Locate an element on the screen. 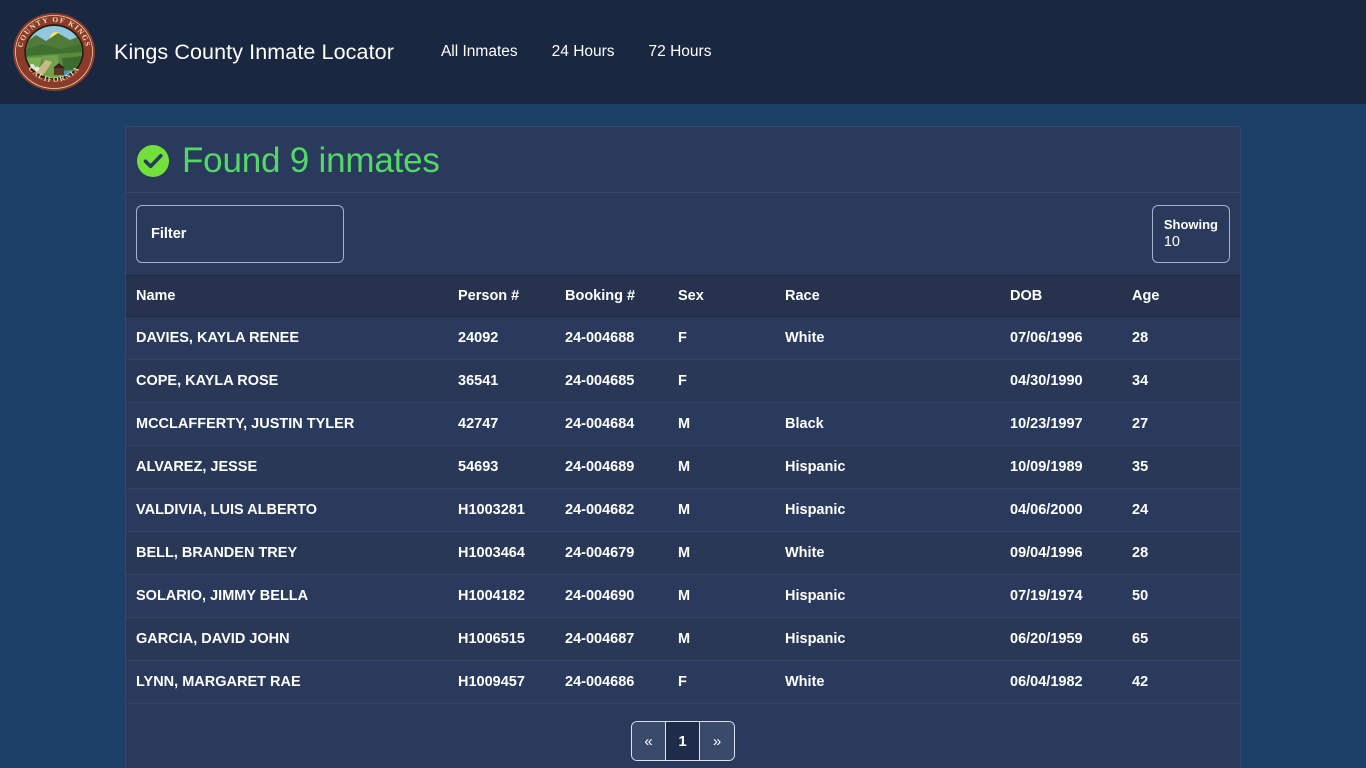 This screenshot has height=768, width=1366. cell-race: Black is located at coordinates (897, 424).